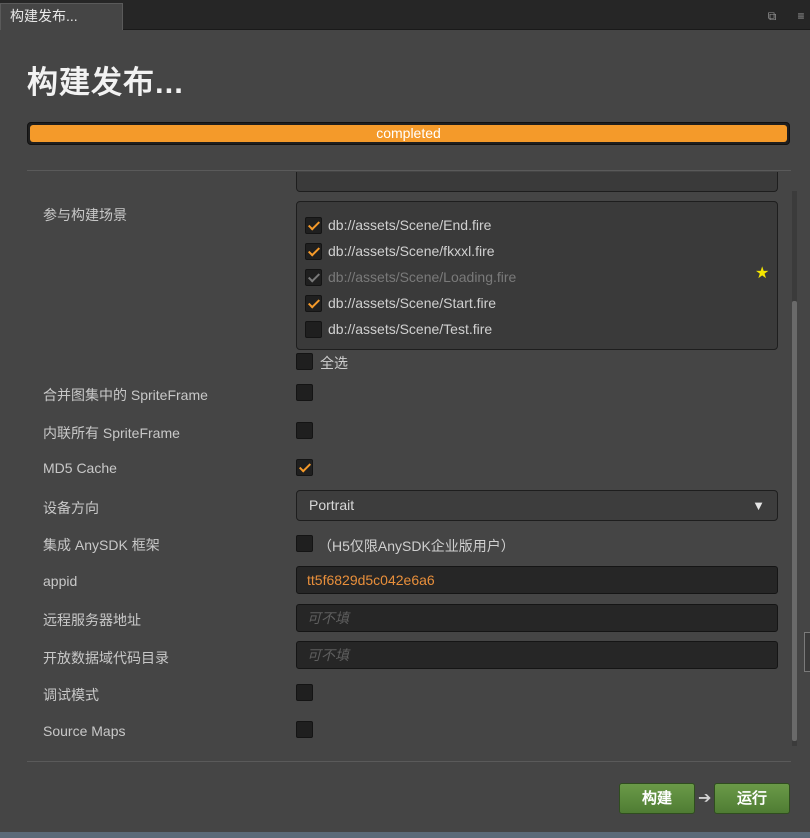  Describe the element at coordinates (304, 392) in the screenshot. I see `merge-spriteframe-checkbox` at that location.